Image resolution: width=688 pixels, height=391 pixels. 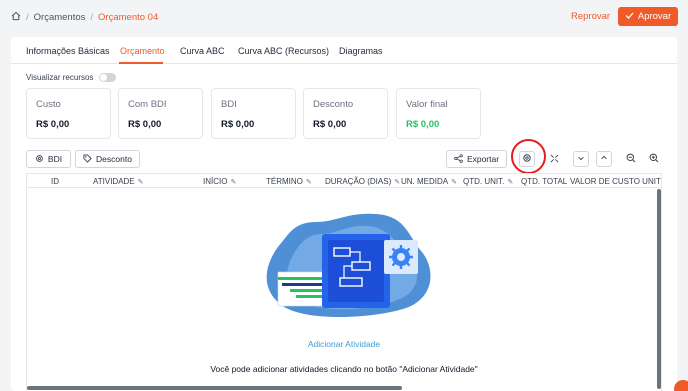 What do you see at coordinates (629, 17) in the screenshot?
I see `check-icon` at bounding box center [629, 17].